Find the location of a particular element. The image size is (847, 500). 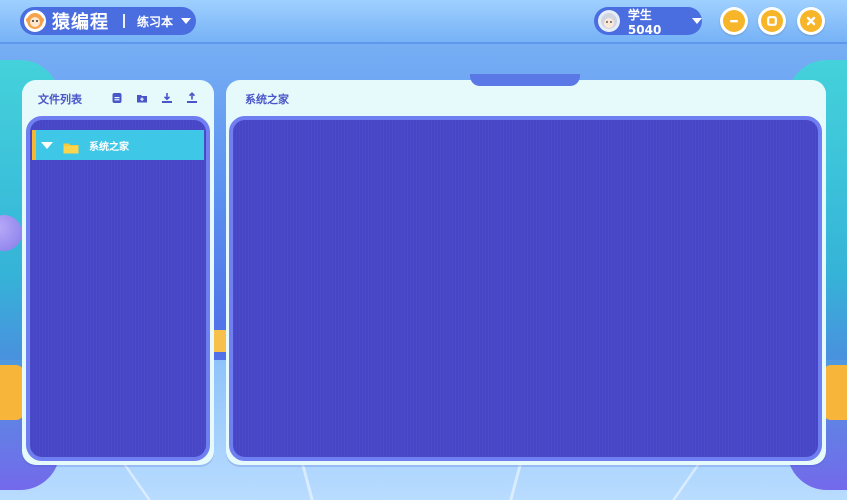

minimize-button is located at coordinates (734, 21).